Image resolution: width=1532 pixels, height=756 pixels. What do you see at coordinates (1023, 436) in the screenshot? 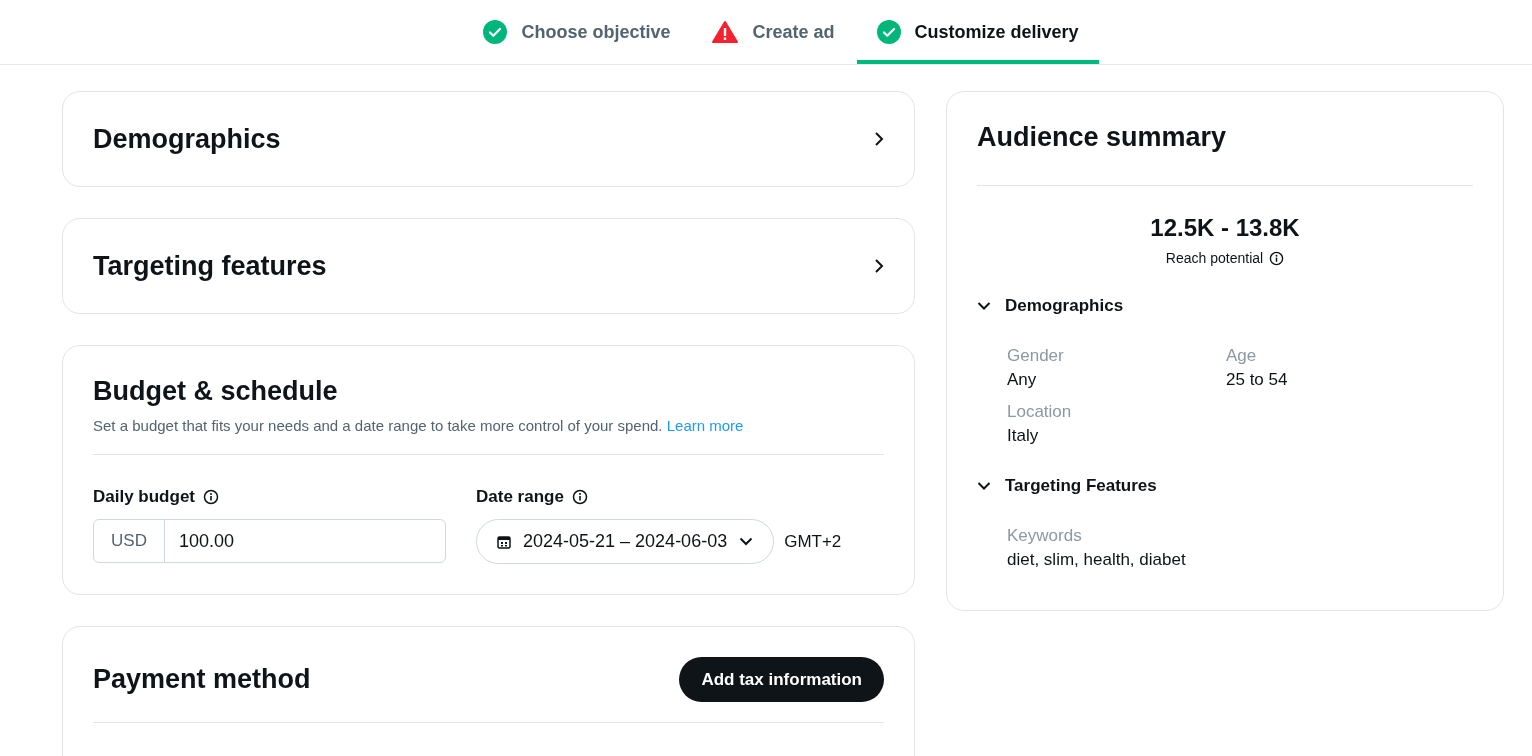
I see `summary-field-value: Italy` at bounding box center [1023, 436].